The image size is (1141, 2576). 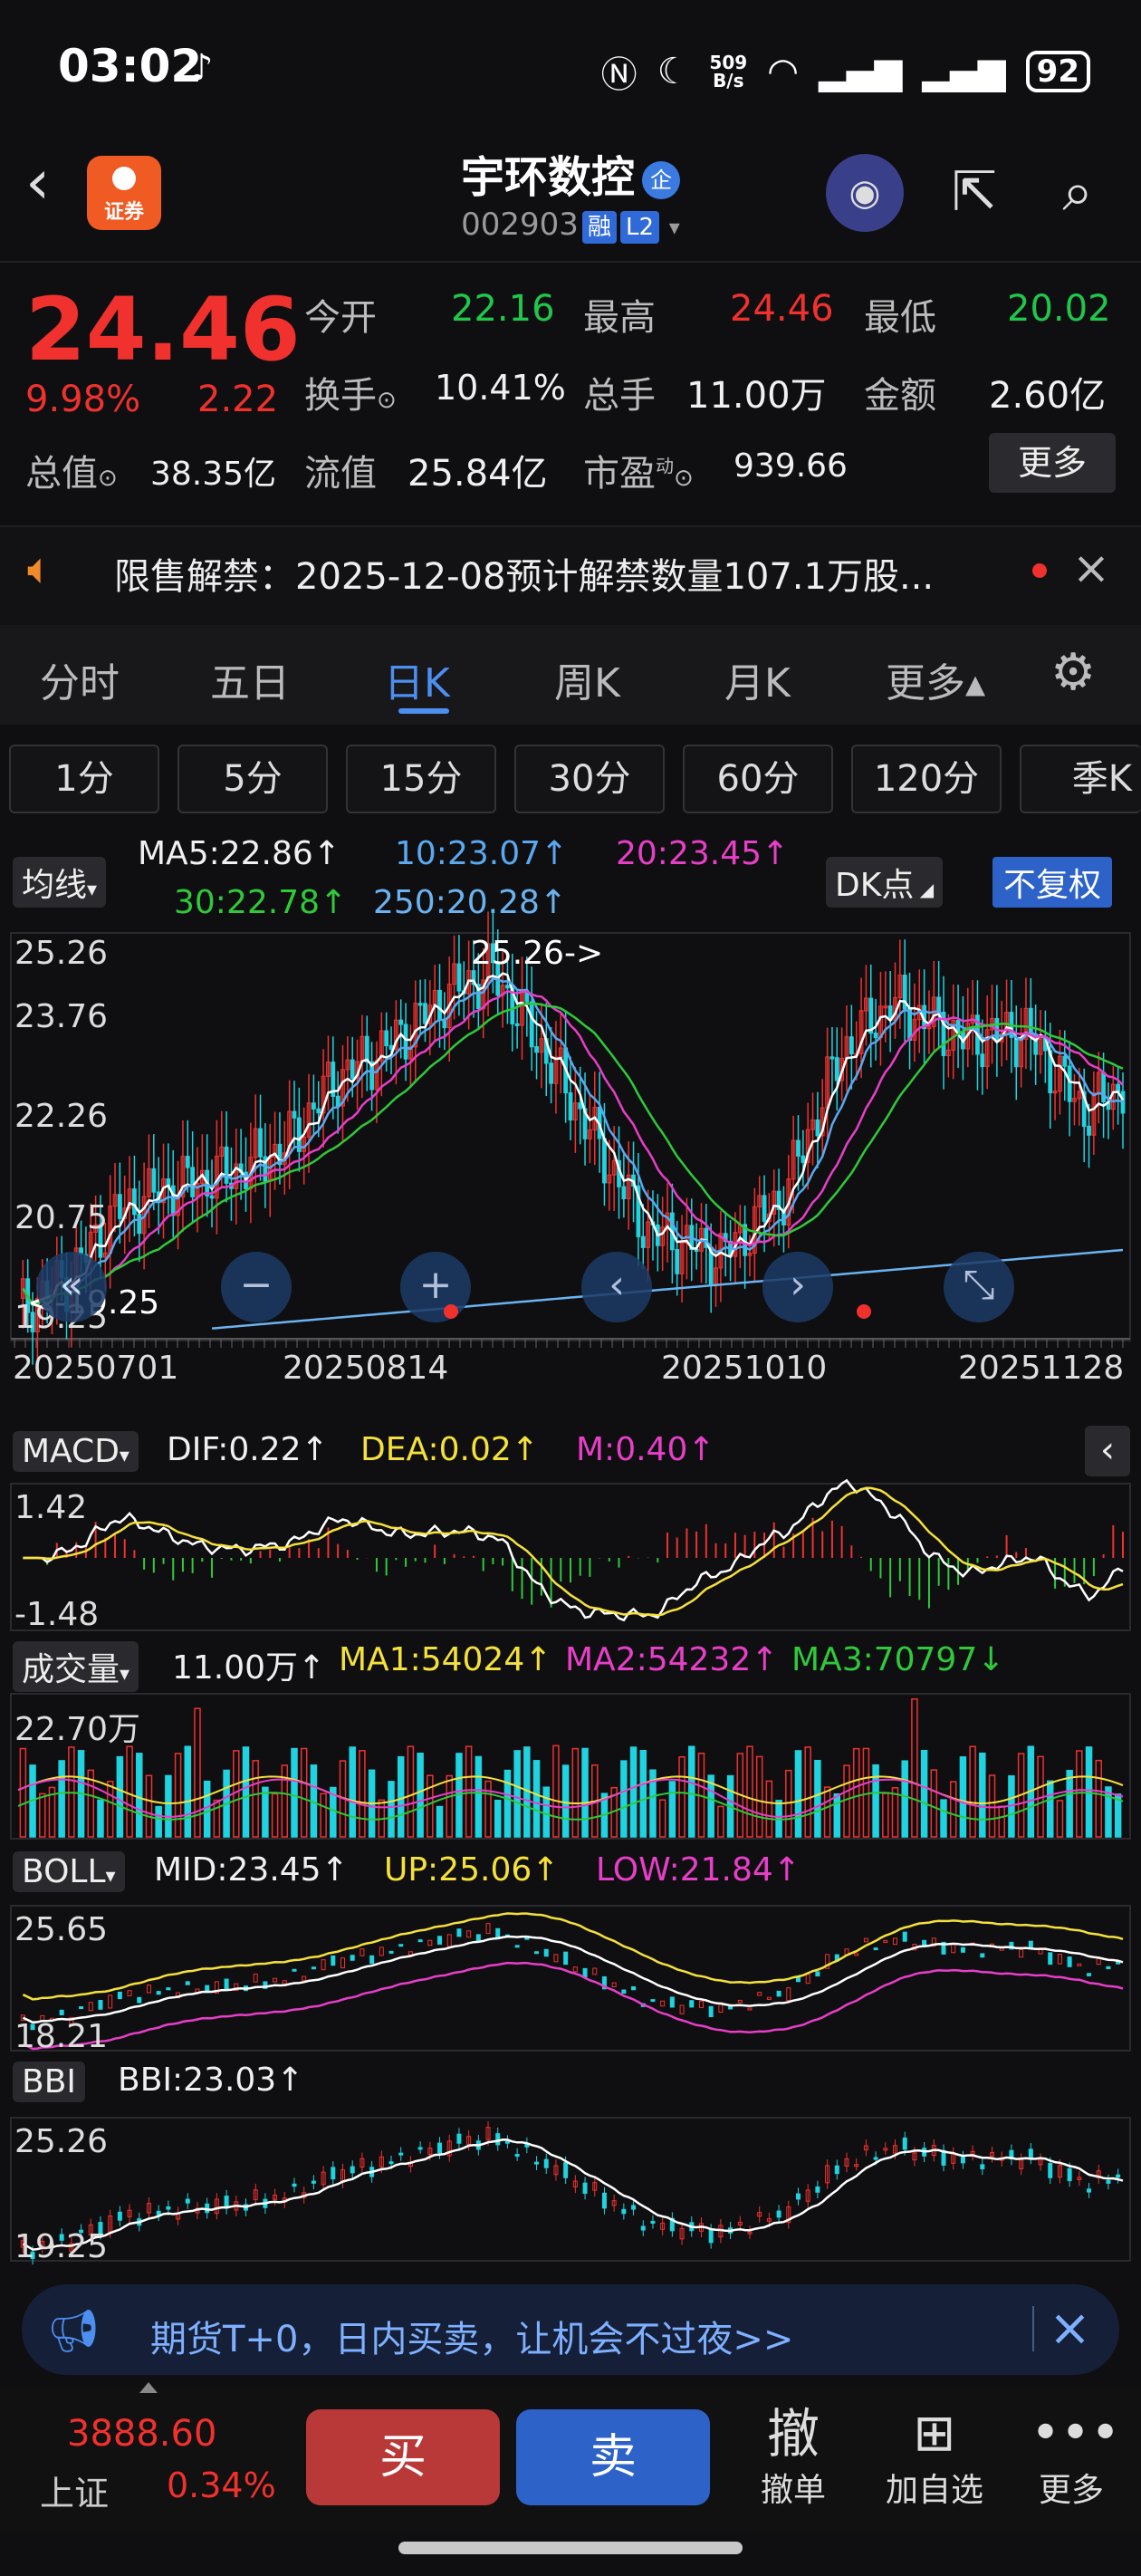 I want to click on vol-ma1-line, so click(x=570, y=1790).